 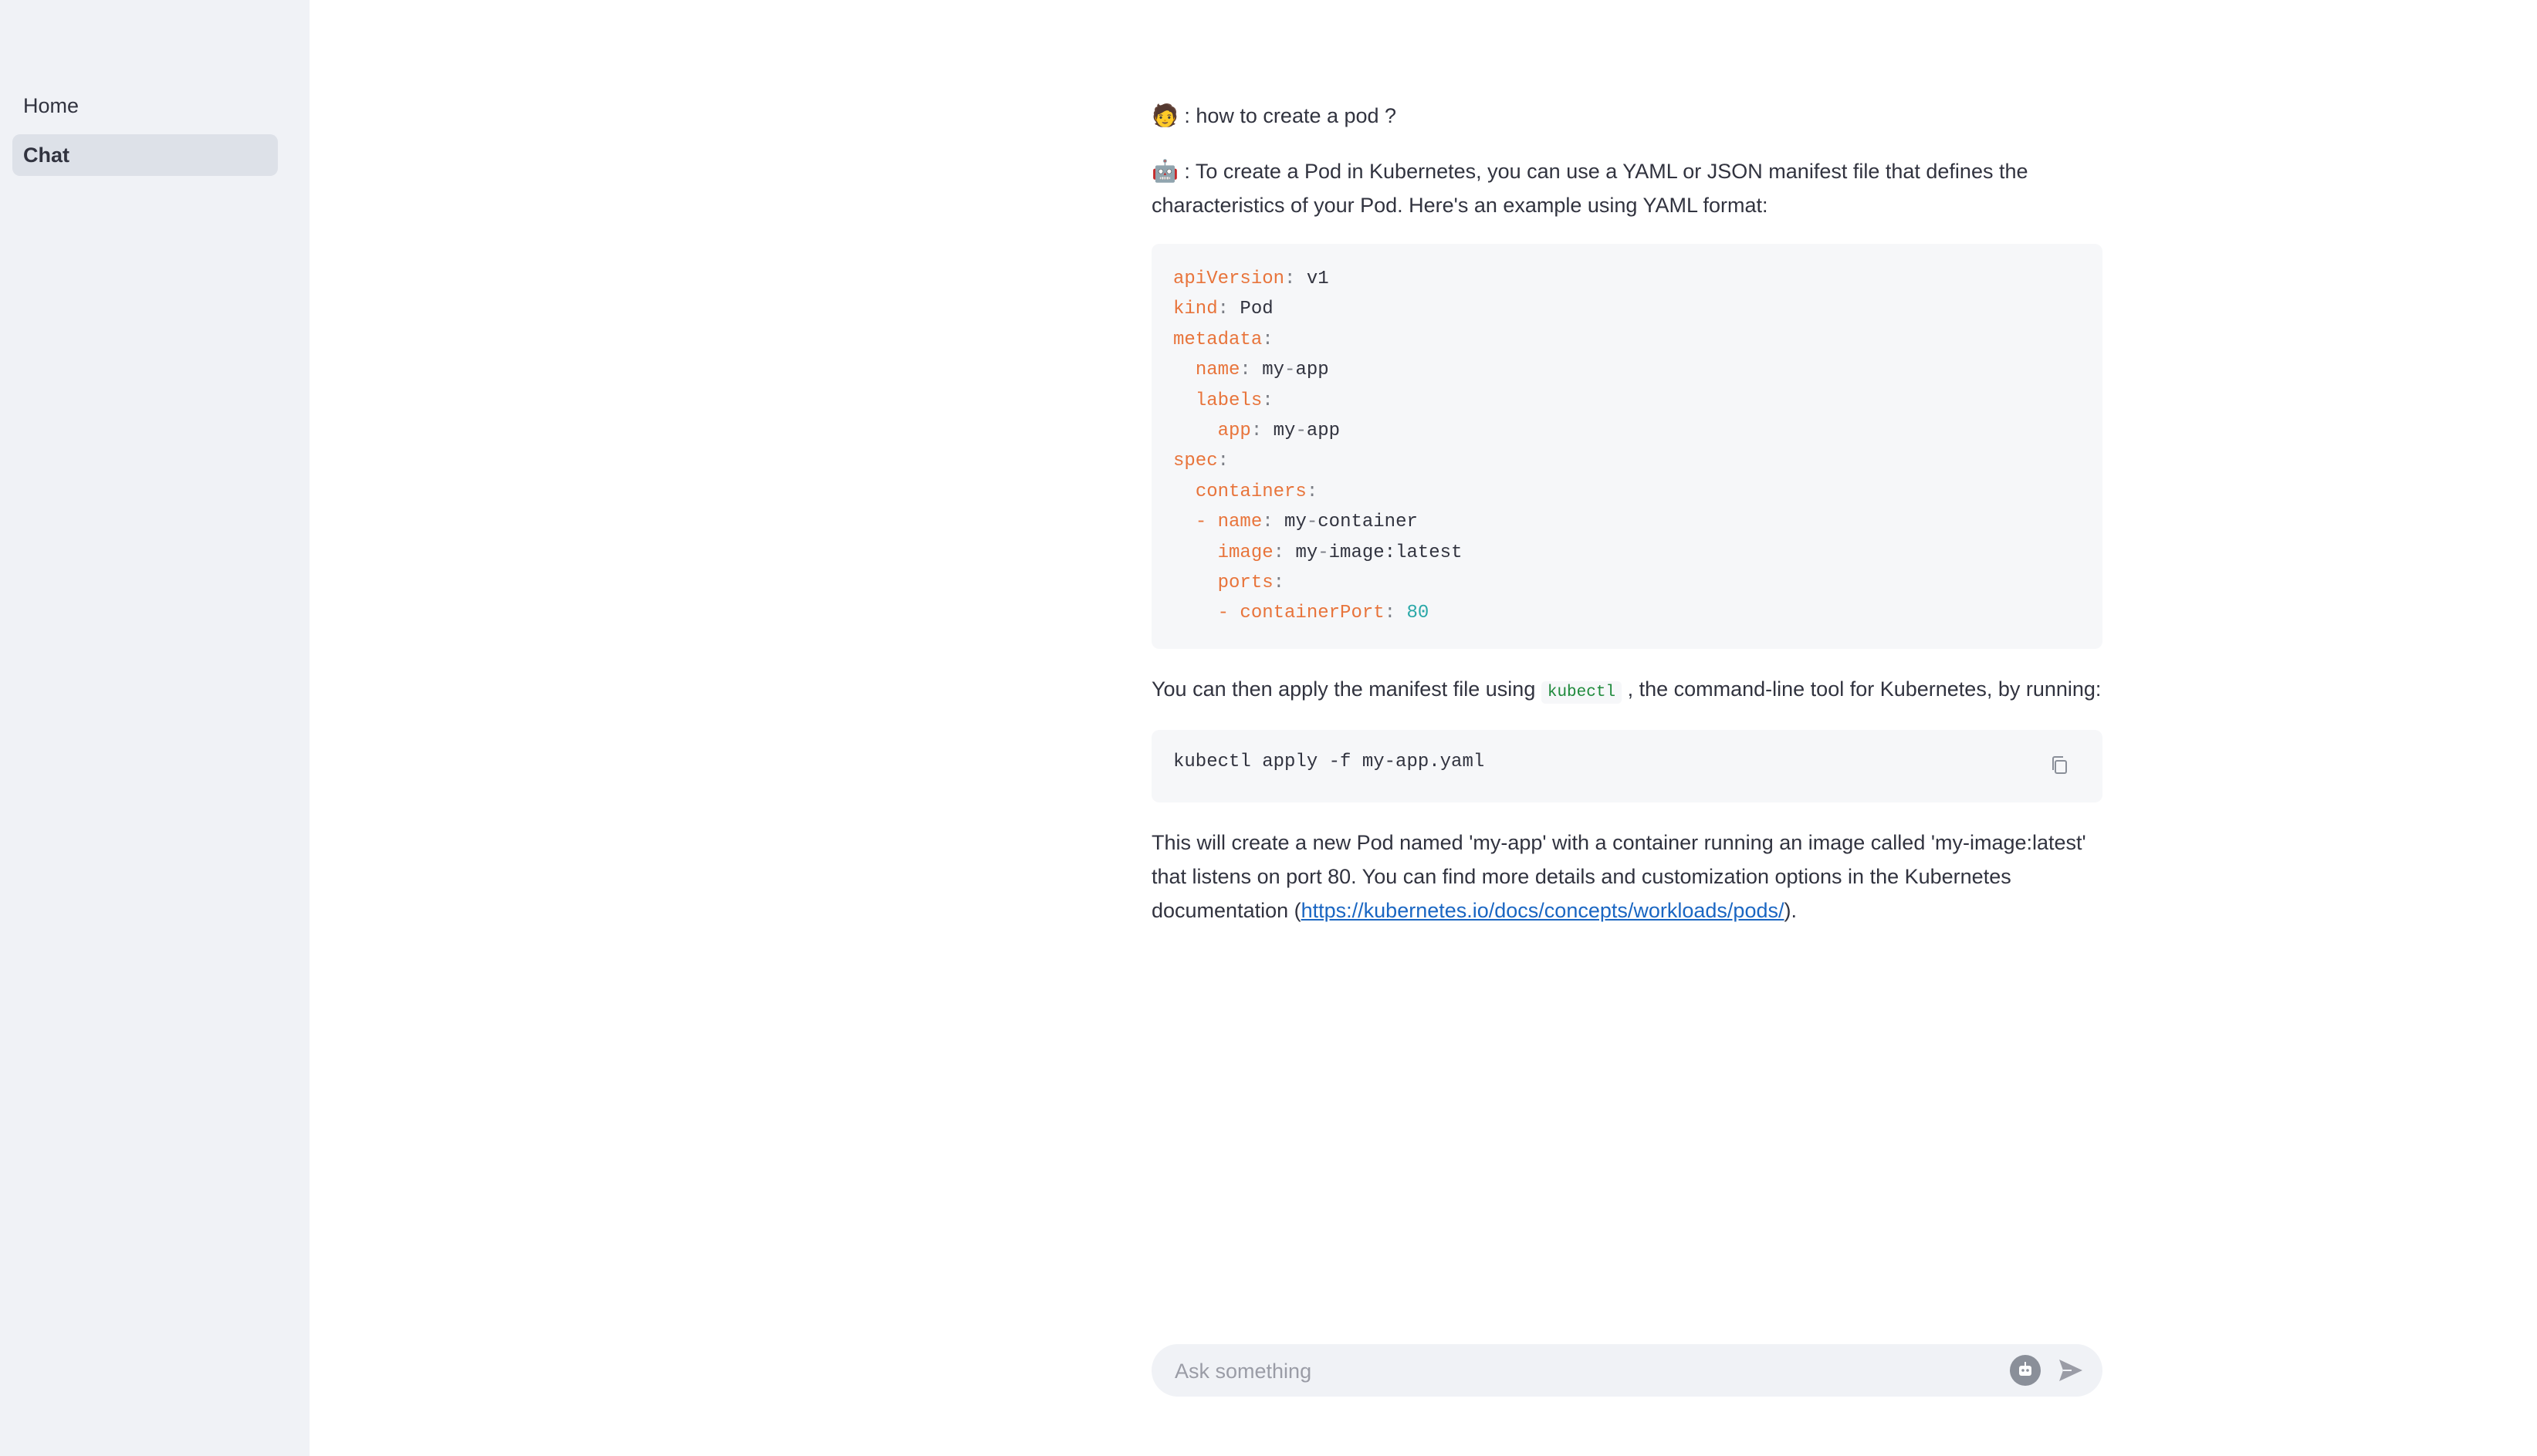 What do you see at coordinates (1165, 171) in the screenshot?
I see `bot-avatar-icon: 🤖` at bounding box center [1165, 171].